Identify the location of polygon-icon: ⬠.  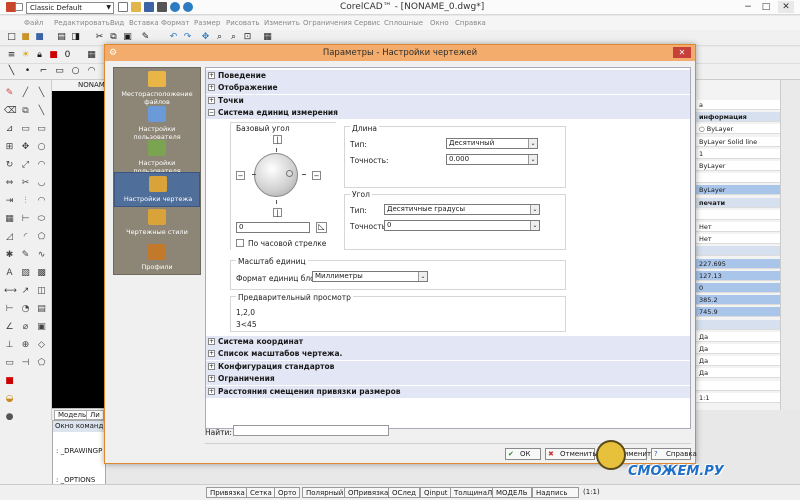
(41, 237).